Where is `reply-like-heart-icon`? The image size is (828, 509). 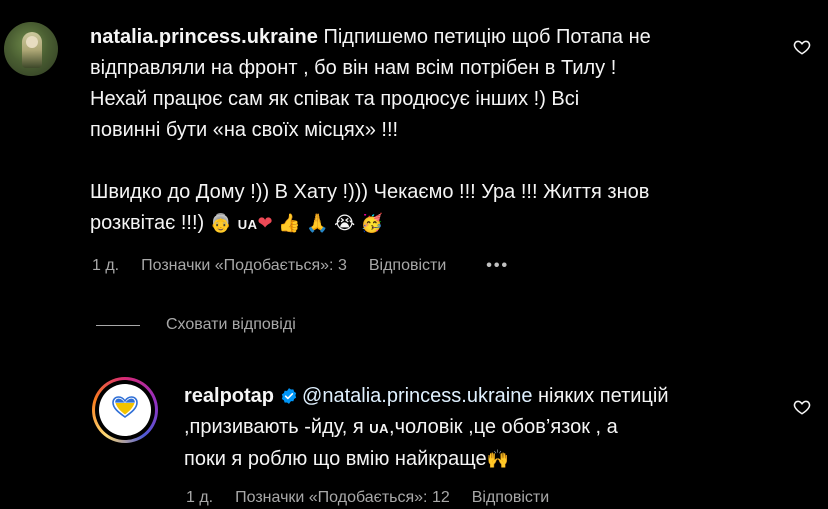
reply-like-heart-icon is located at coordinates (802, 407).